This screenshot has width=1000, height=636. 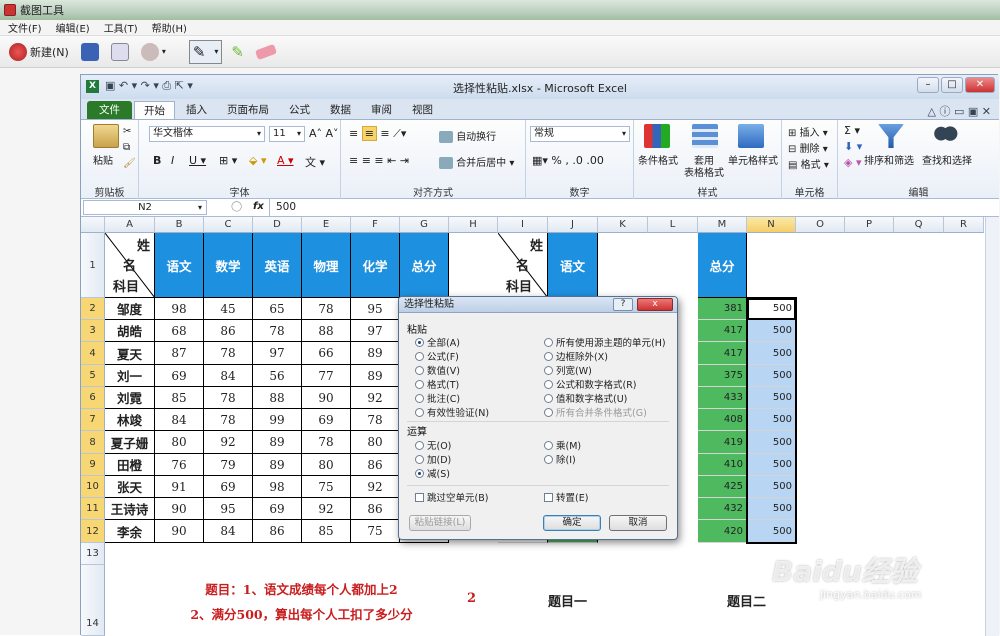 I want to click on column-header-j: J, so click(x=573, y=225).